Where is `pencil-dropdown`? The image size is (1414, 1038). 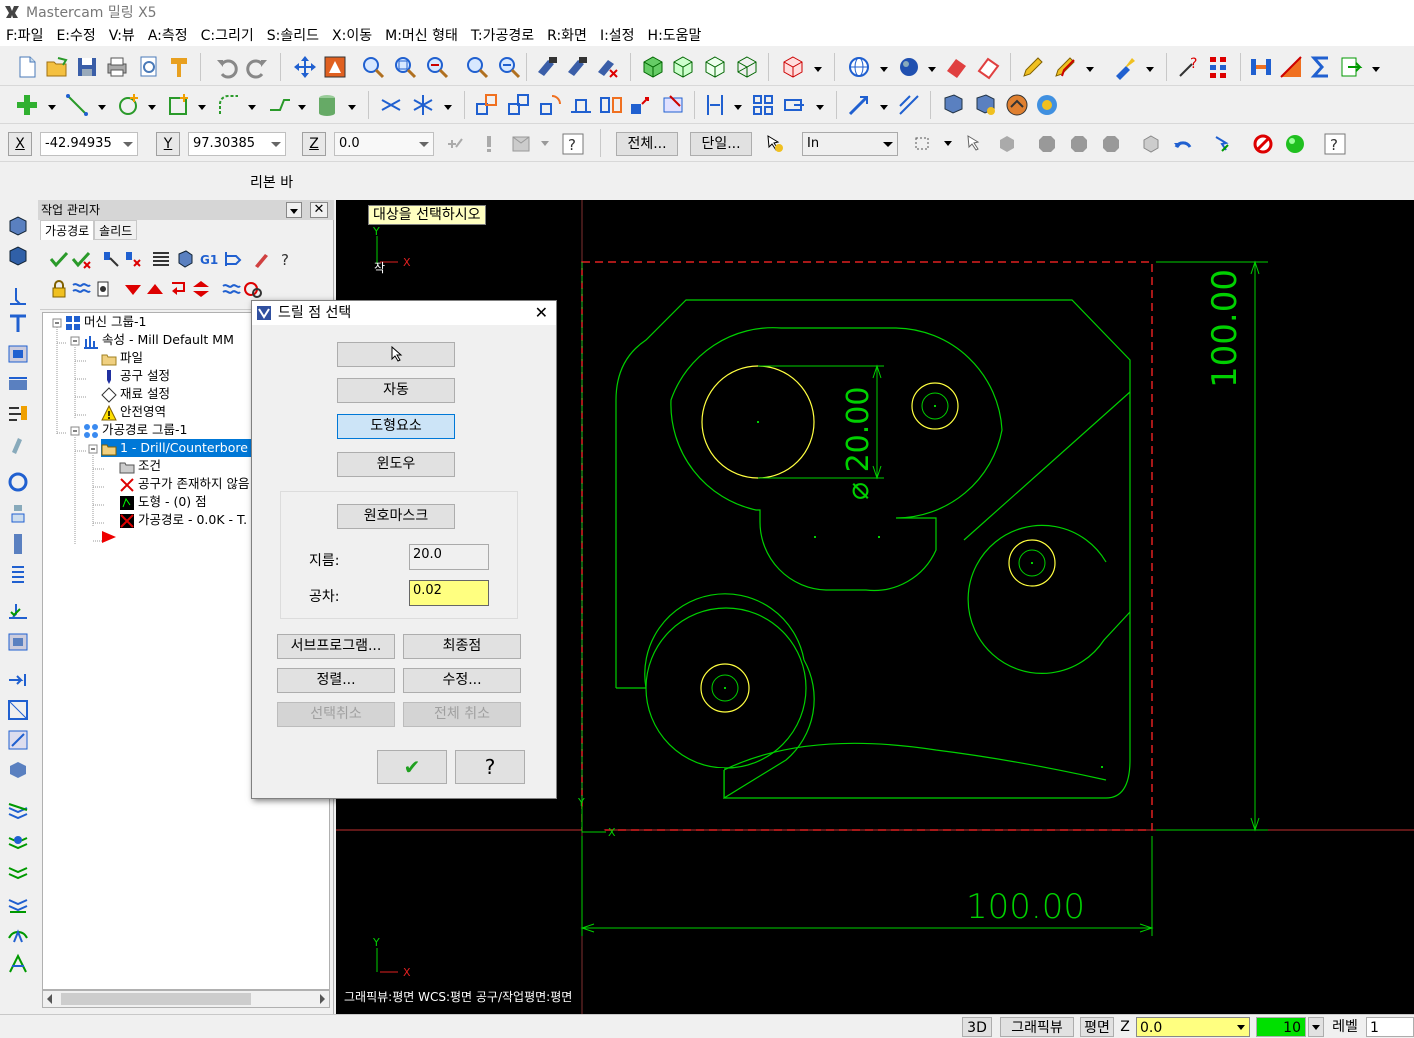 pencil-dropdown is located at coordinates (1090, 69).